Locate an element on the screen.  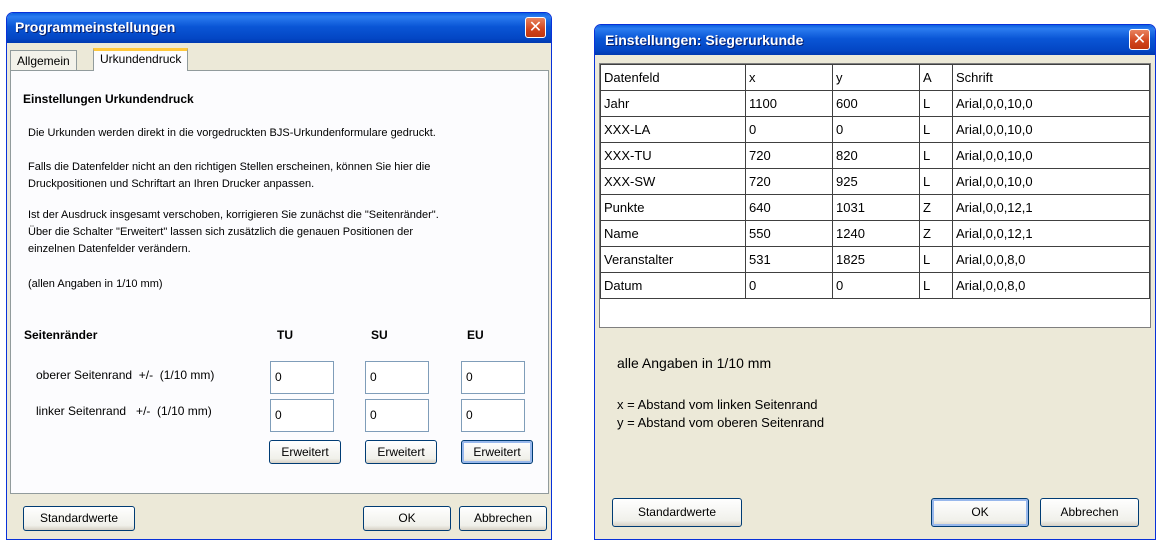
cell-datenfeld: Punkte is located at coordinates (673, 207).